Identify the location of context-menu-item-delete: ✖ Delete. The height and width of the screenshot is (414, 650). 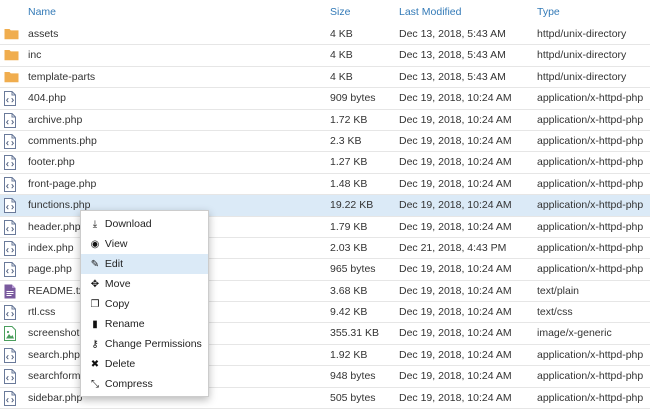
(144, 364).